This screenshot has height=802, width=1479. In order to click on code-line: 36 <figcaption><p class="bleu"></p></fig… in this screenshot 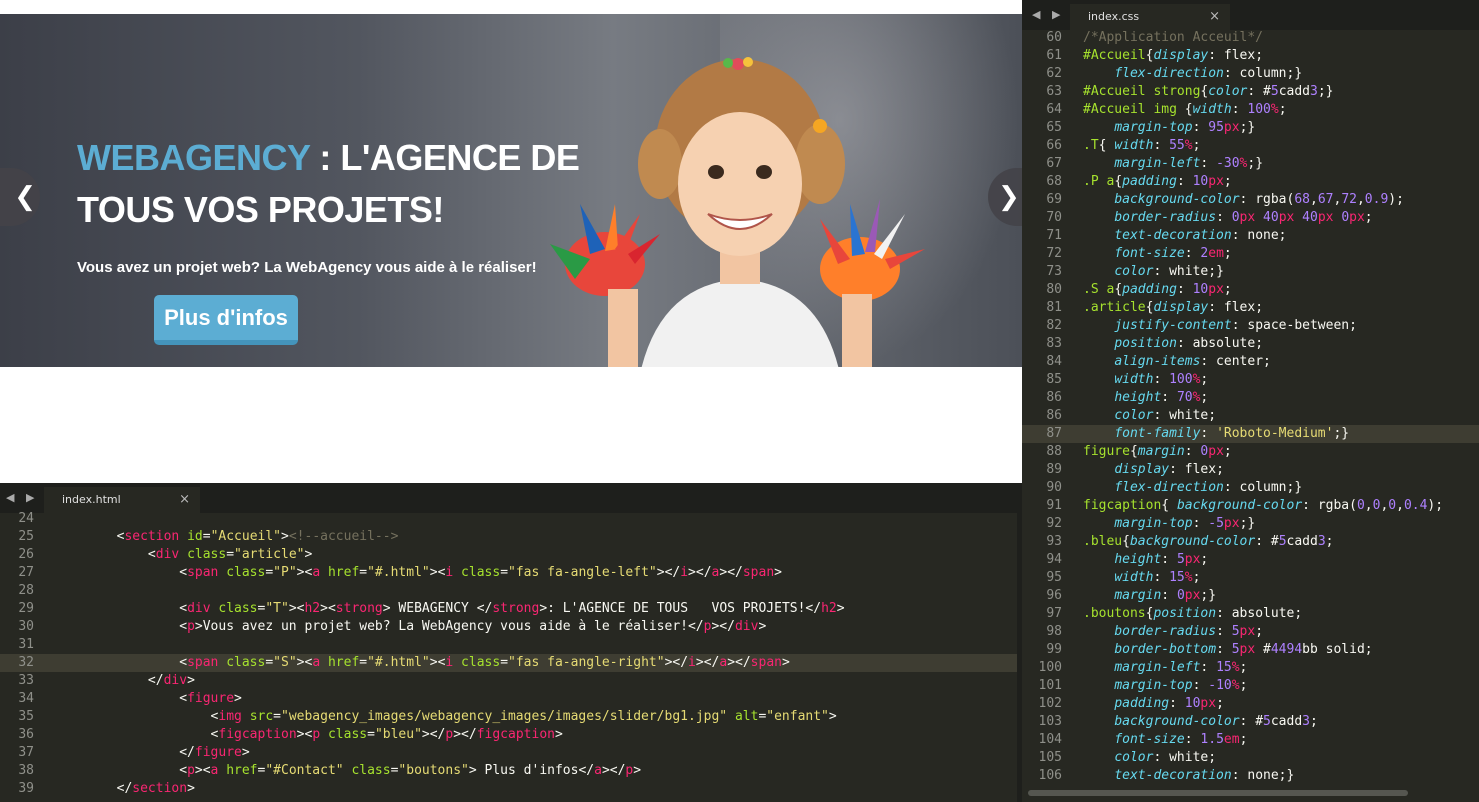, I will do `click(508, 735)`.